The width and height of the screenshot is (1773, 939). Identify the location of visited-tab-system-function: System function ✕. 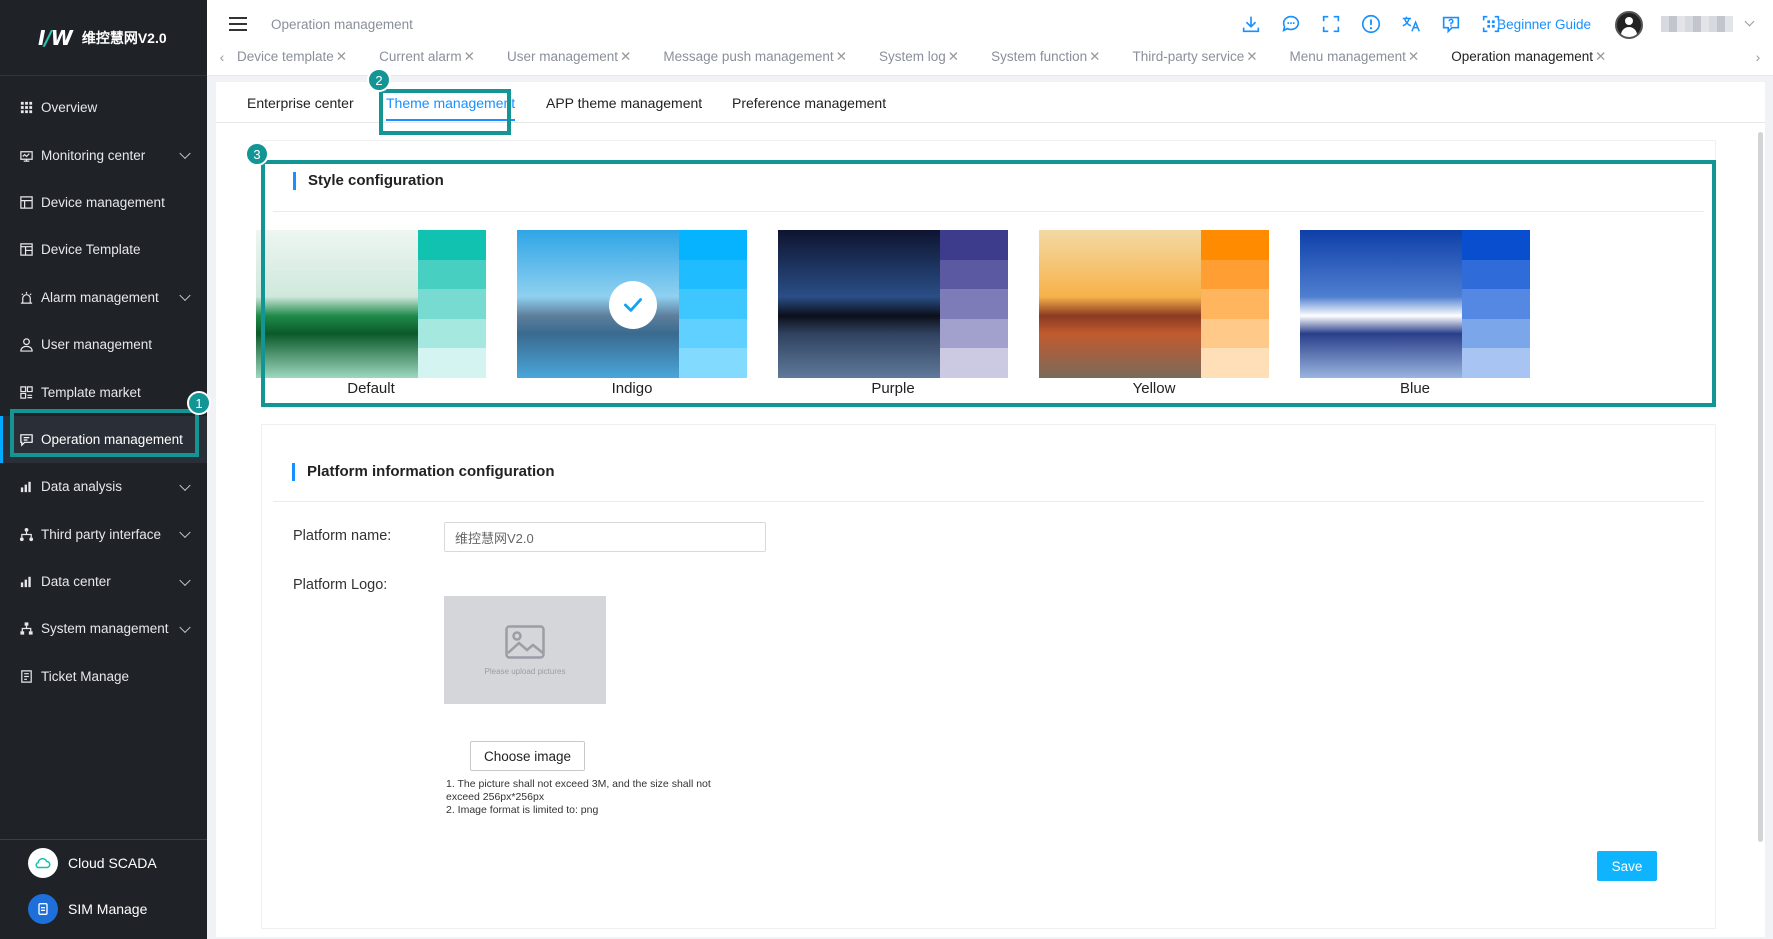
(1045, 57).